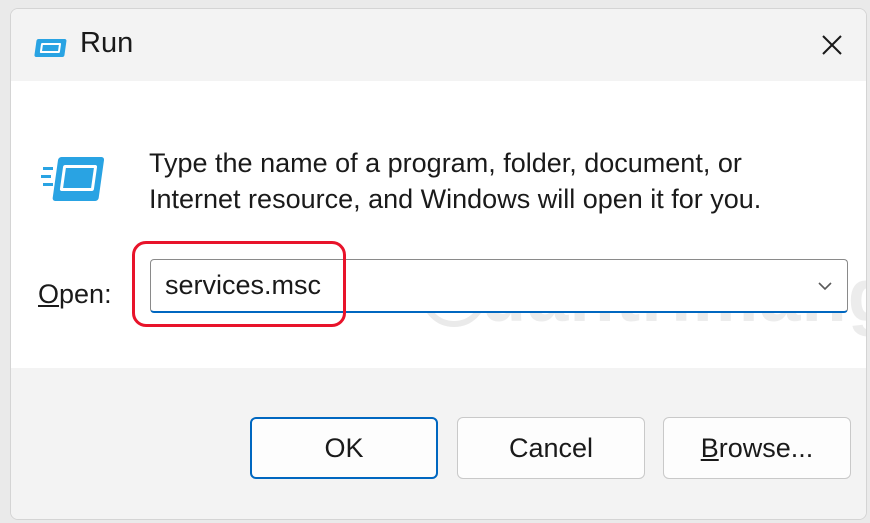 The width and height of the screenshot is (870, 523). I want to click on close-button, so click(832, 45).